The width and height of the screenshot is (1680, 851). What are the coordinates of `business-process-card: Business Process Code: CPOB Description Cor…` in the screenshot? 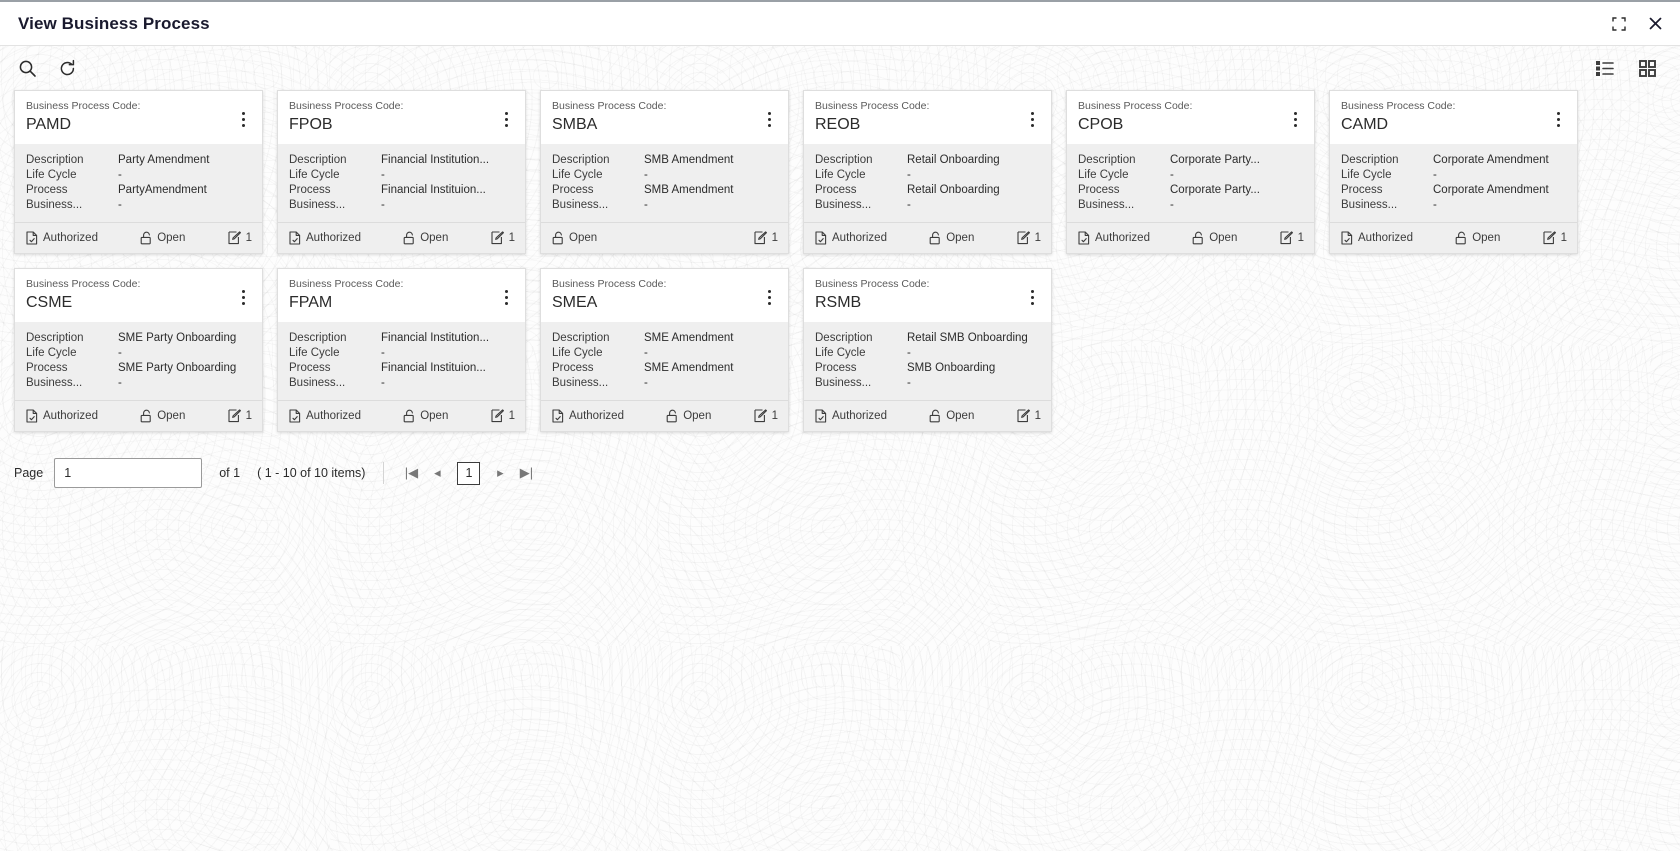 It's located at (1190, 172).